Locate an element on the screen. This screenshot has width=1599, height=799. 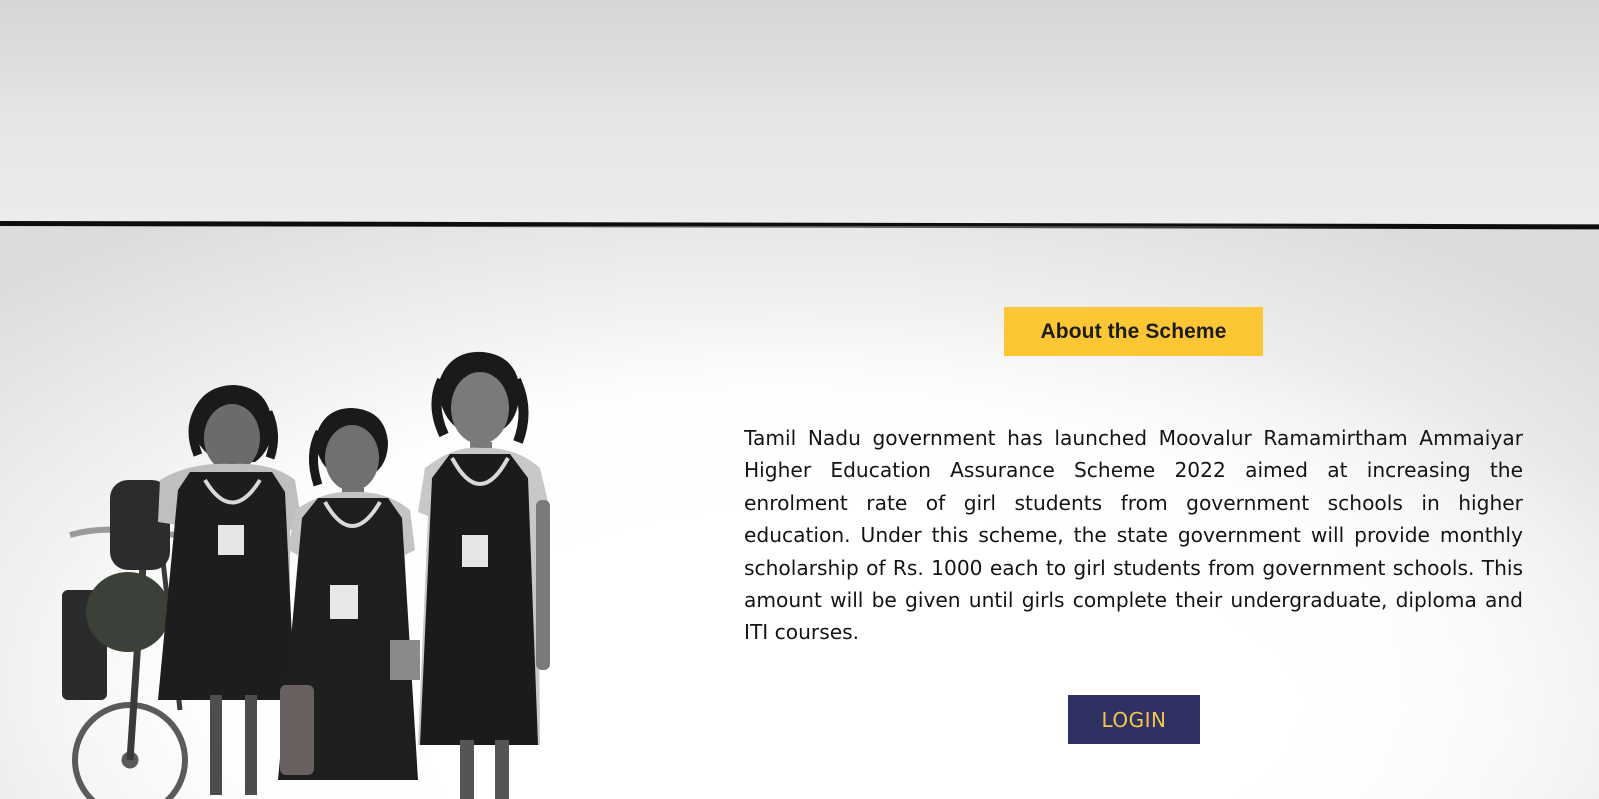
handbag is located at coordinates (297, 730).